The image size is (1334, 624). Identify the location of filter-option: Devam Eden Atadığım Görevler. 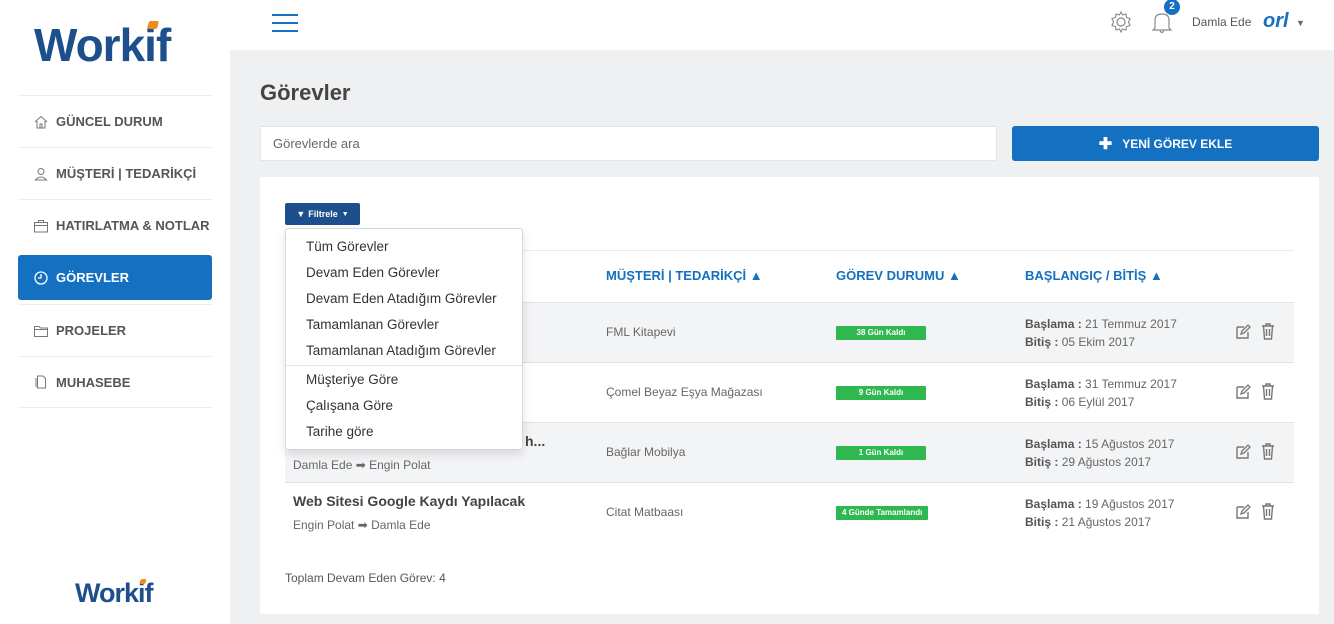
(404, 299).